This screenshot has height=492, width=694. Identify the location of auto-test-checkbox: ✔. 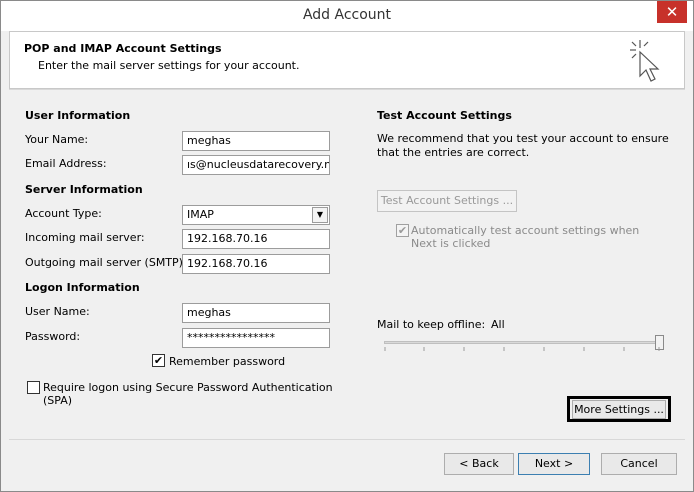
(402, 230).